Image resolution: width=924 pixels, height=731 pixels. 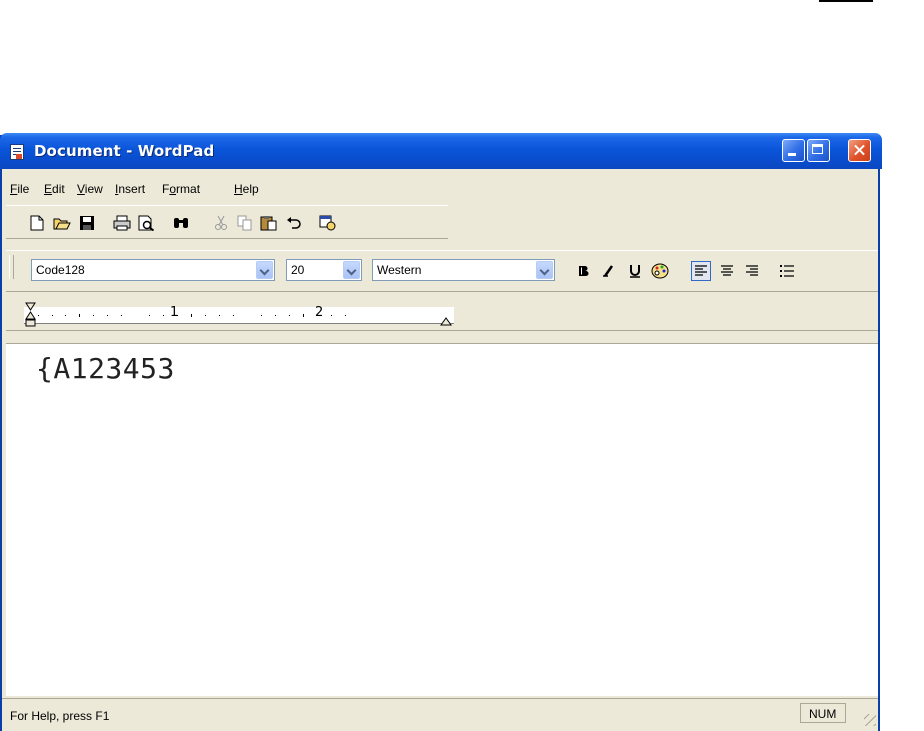 What do you see at coordinates (635, 271) in the screenshot?
I see `underline-icon` at bounding box center [635, 271].